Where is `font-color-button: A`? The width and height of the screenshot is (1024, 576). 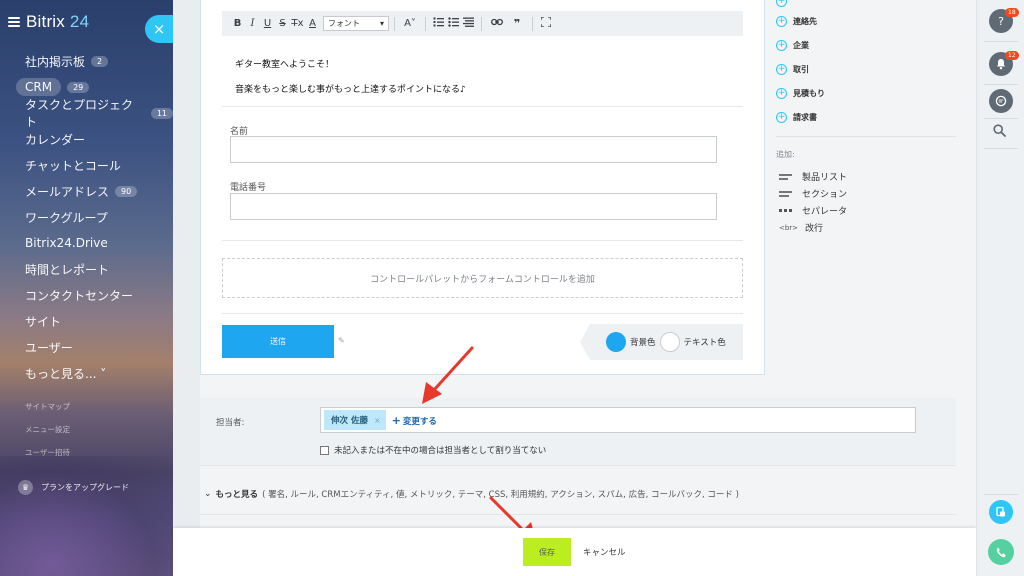 font-color-button: A is located at coordinates (312, 23).